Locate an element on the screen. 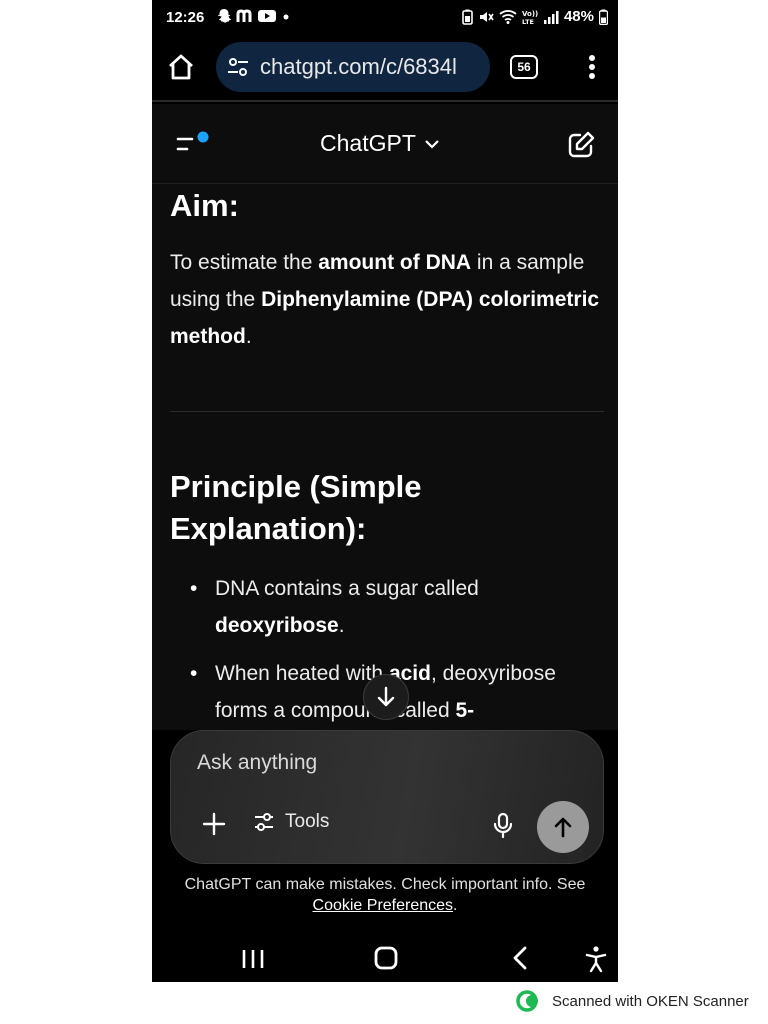  svg-text: LTE is located at coordinates (528, 21).